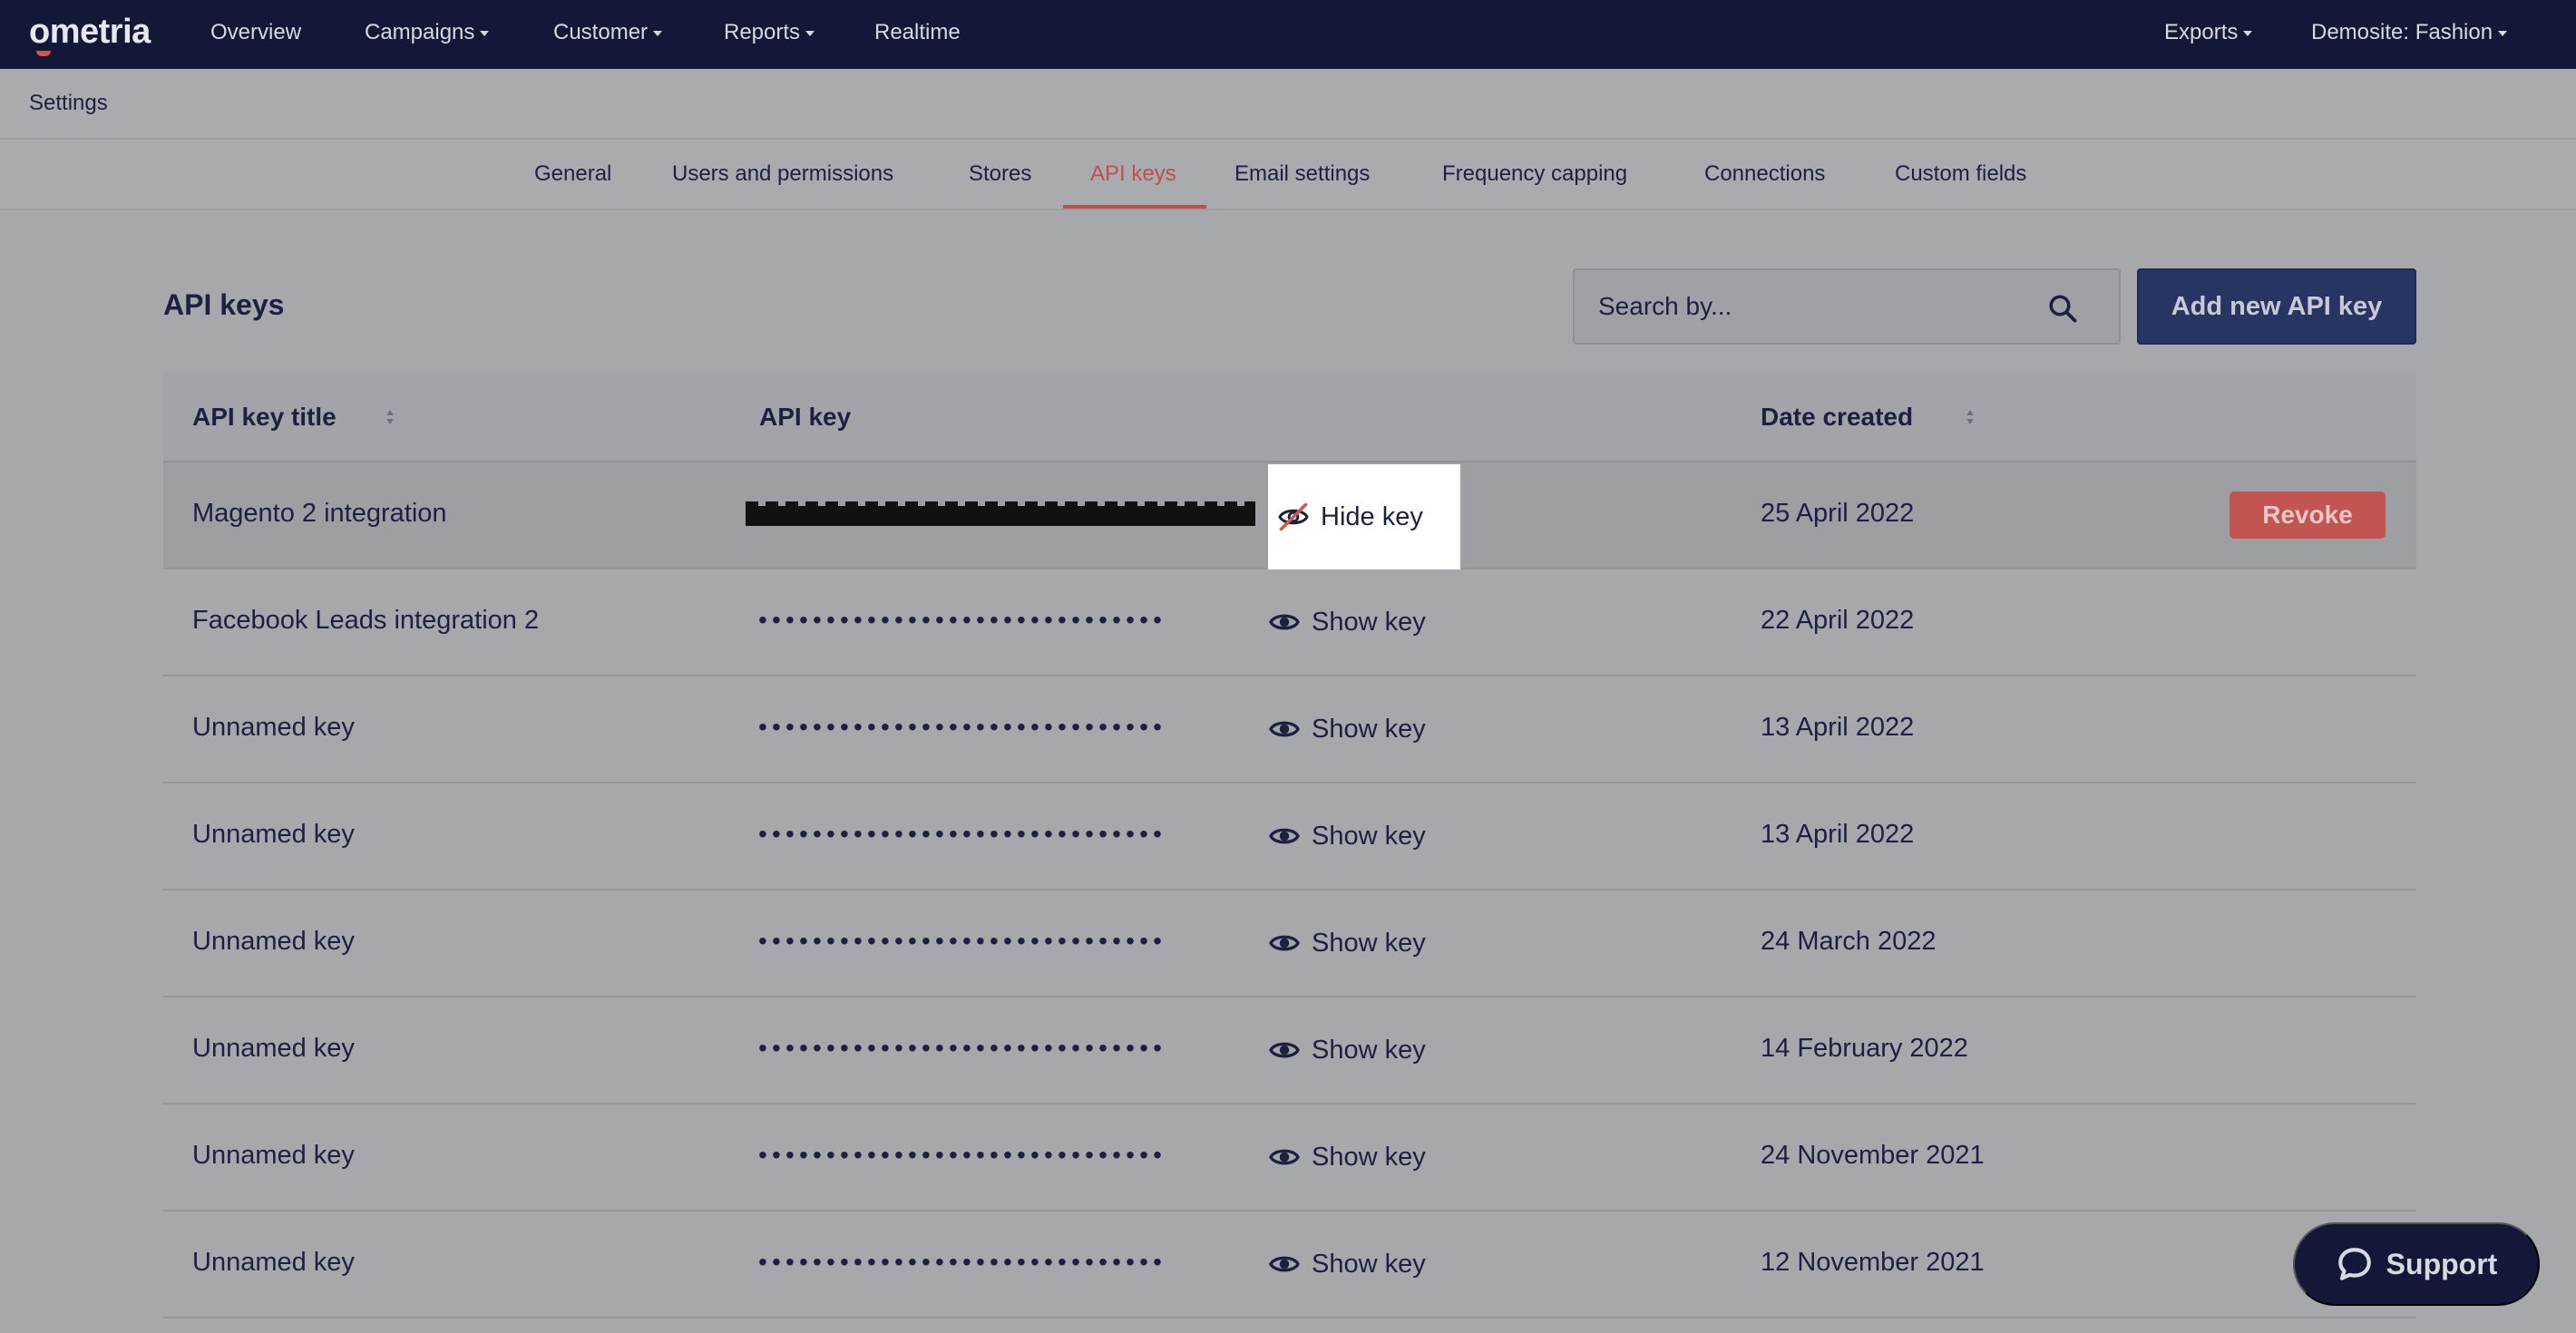  I want to click on support-button: Support, so click(2416, 1264).